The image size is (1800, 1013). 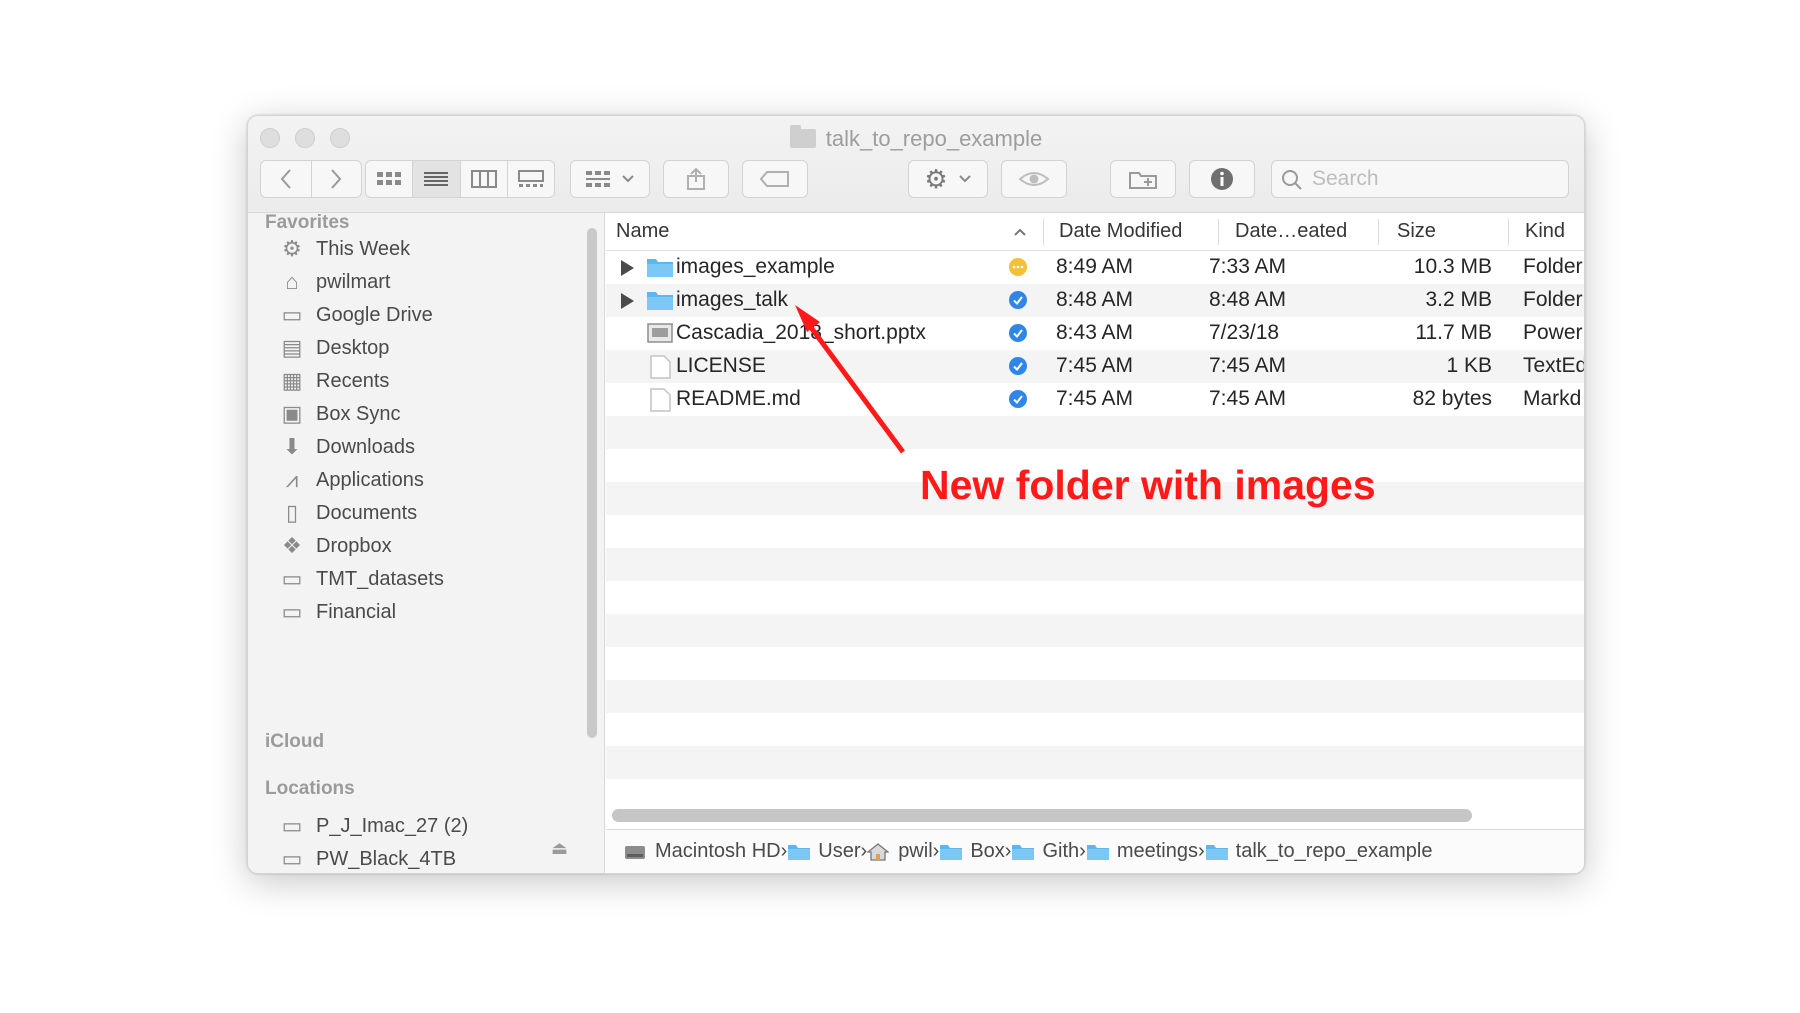 What do you see at coordinates (850, 379) in the screenshot?
I see `annotation-arrow` at bounding box center [850, 379].